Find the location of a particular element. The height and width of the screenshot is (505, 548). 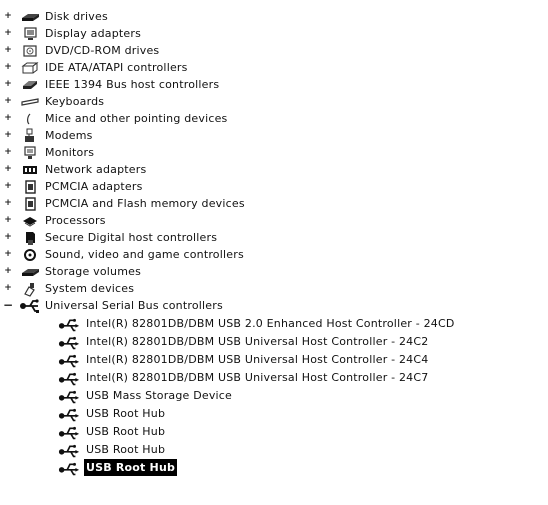

ide-controller-icon is located at coordinates (30, 67).